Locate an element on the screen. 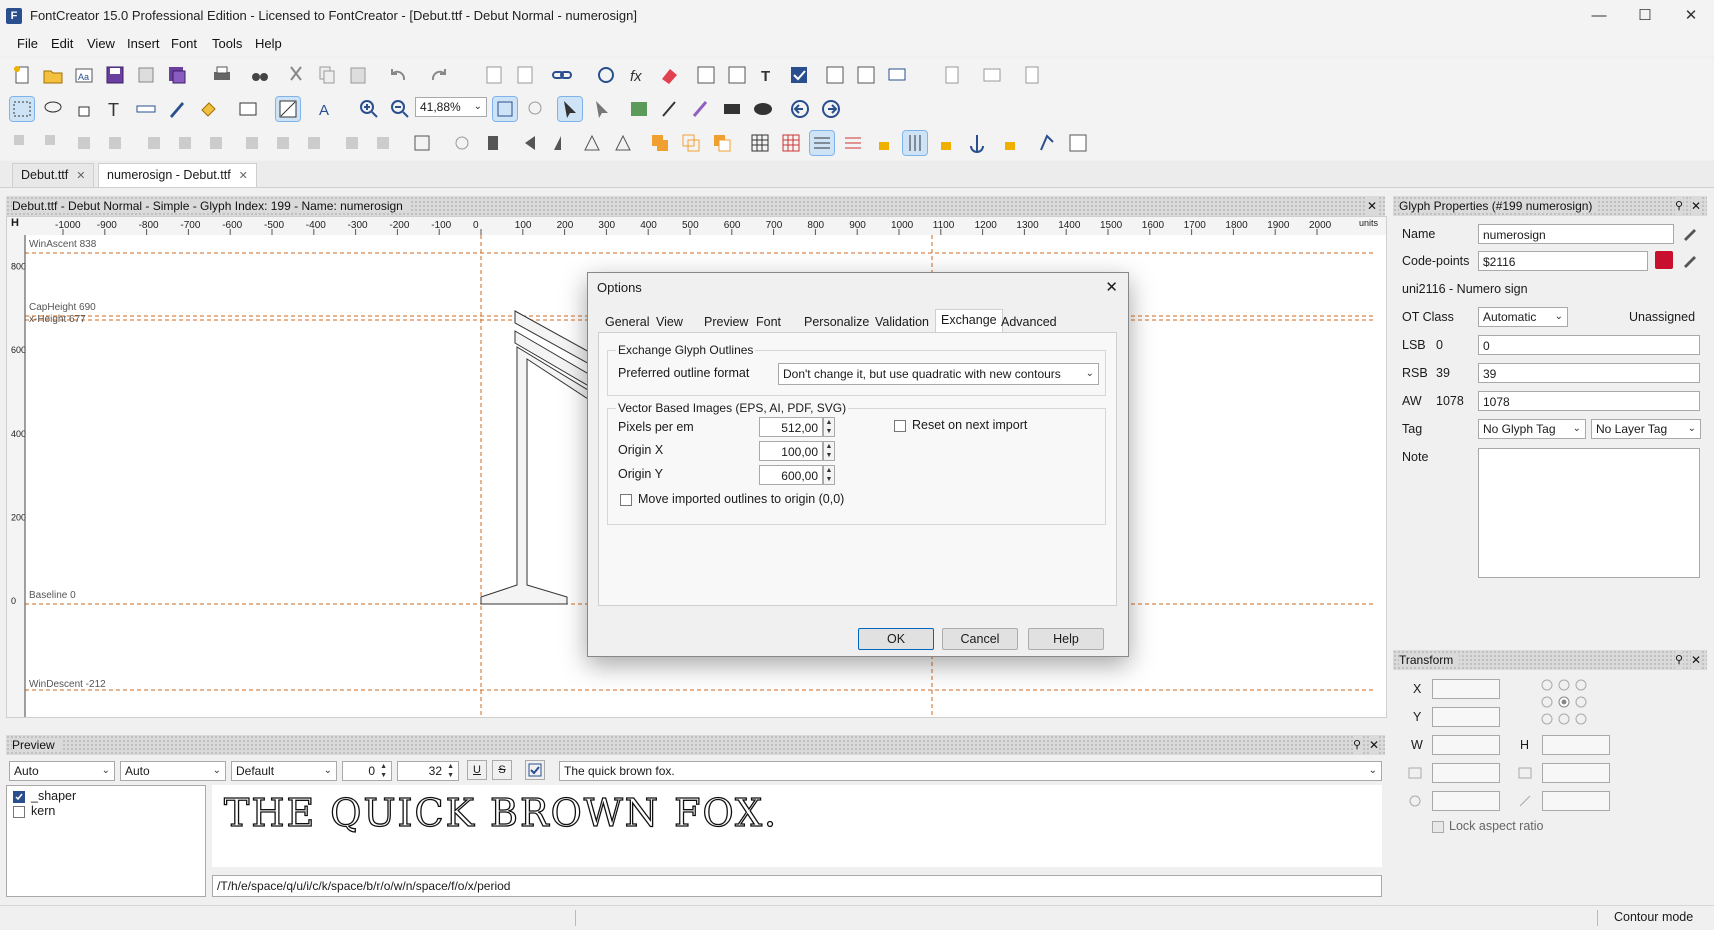  hand-tool-icon is located at coordinates (84, 109).